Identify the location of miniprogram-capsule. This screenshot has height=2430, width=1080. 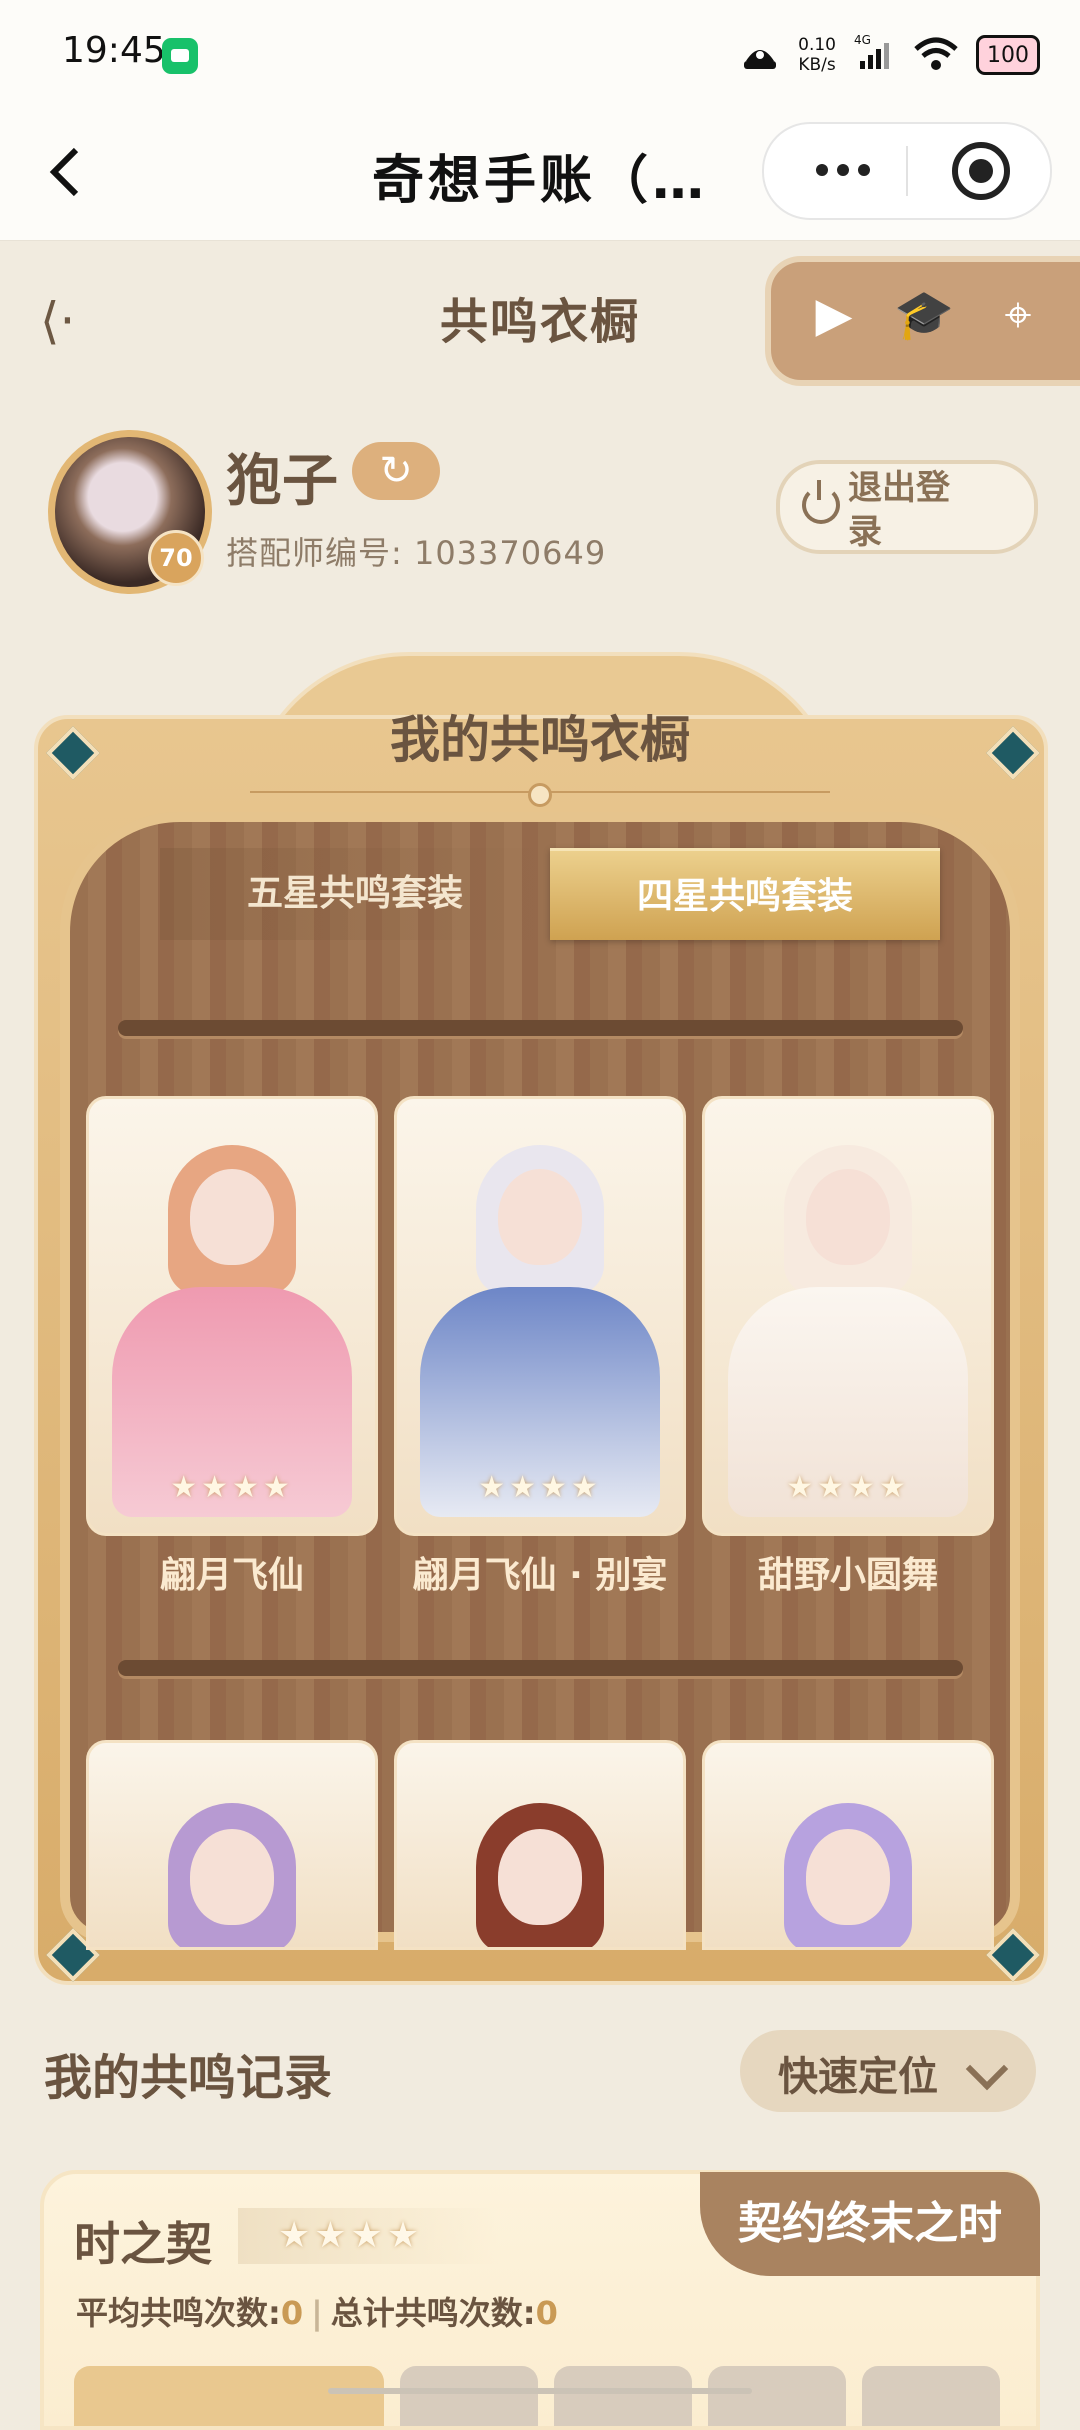
(907, 171).